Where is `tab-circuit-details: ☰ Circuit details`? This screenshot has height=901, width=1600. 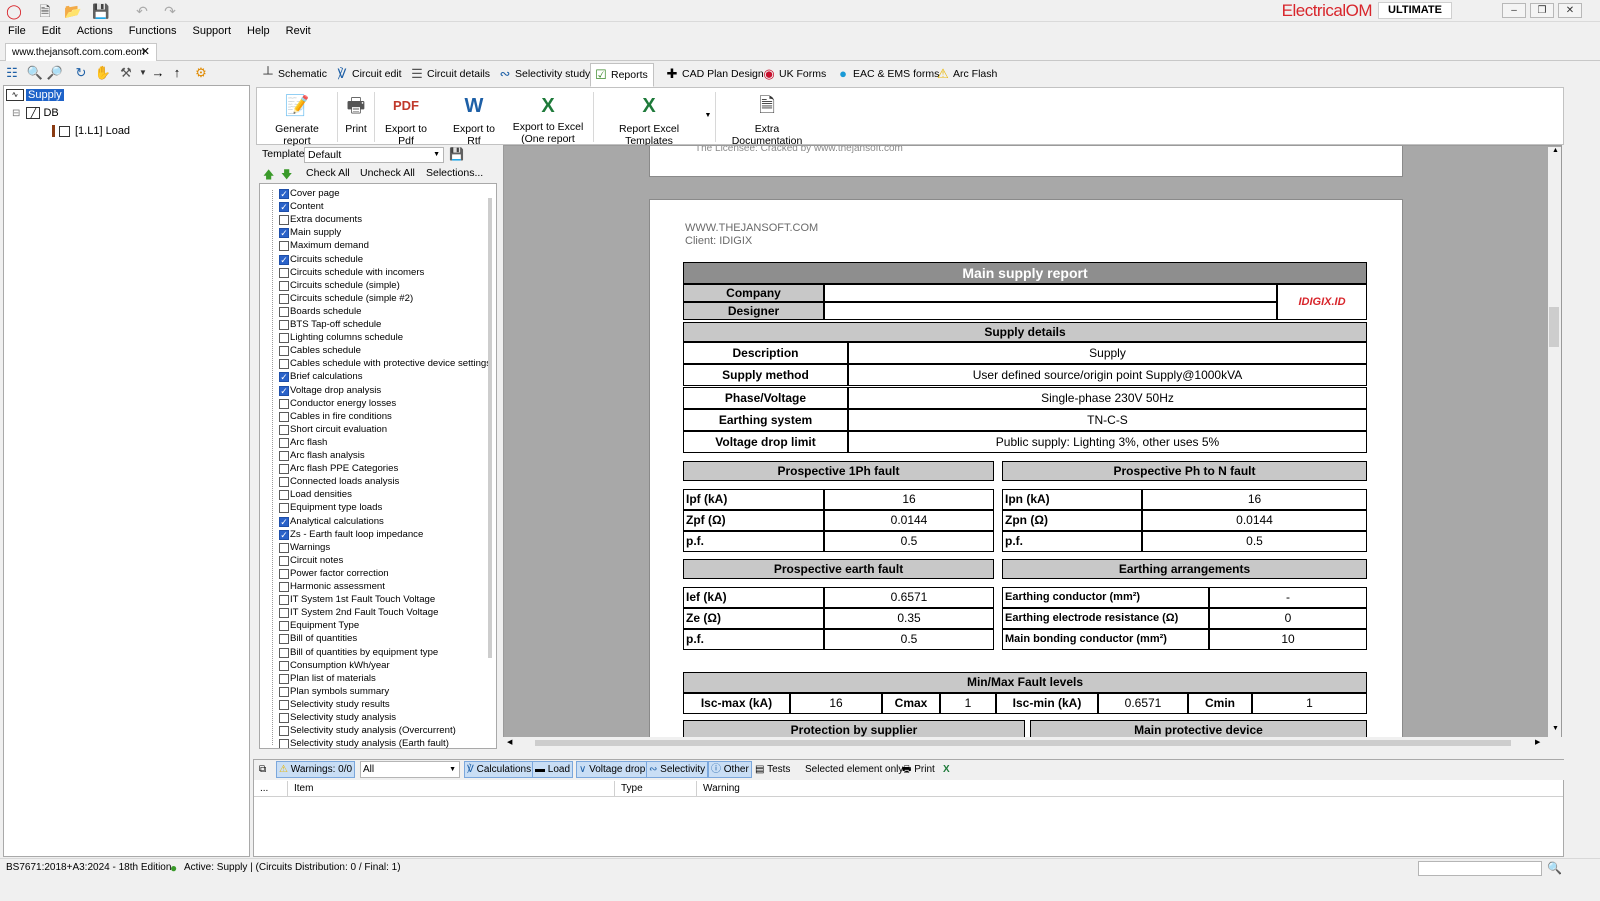 tab-circuit-details: ☰ Circuit details is located at coordinates (448, 74).